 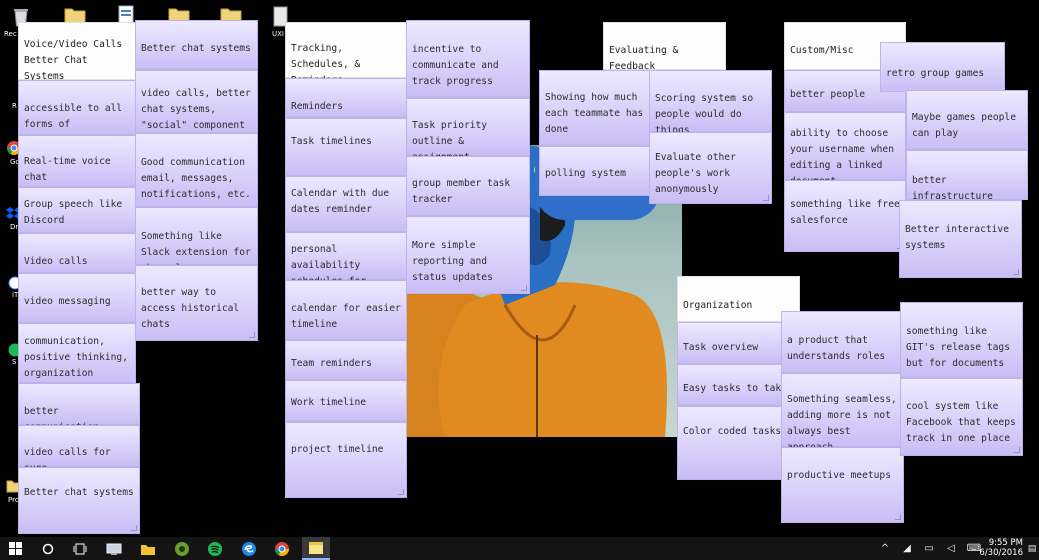 What do you see at coordinates (929, 548) in the screenshot?
I see `battery-icon: ▭` at bounding box center [929, 548].